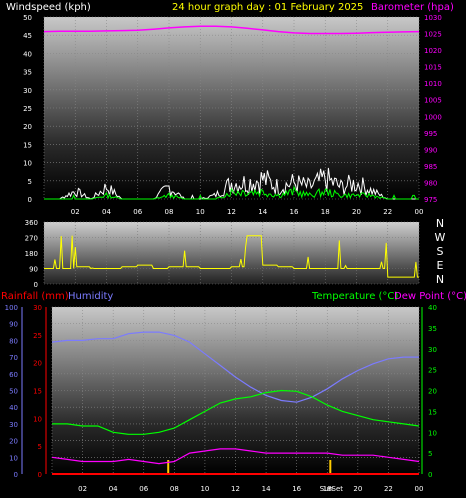 The image size is (466, 498). I want to click on wind-tick-label: 40, so click(27, 54).